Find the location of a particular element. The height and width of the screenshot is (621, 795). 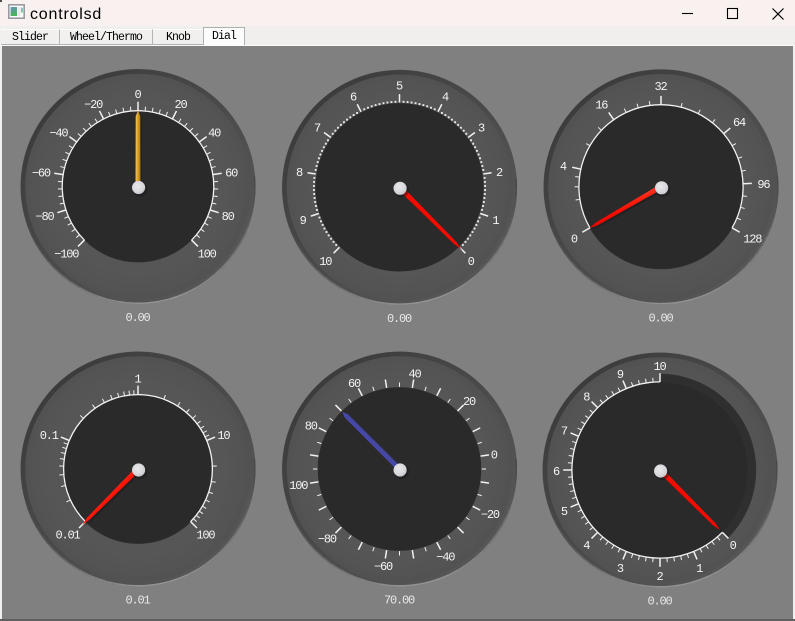

svg-text: −100 is located at coordinates (66, 254).